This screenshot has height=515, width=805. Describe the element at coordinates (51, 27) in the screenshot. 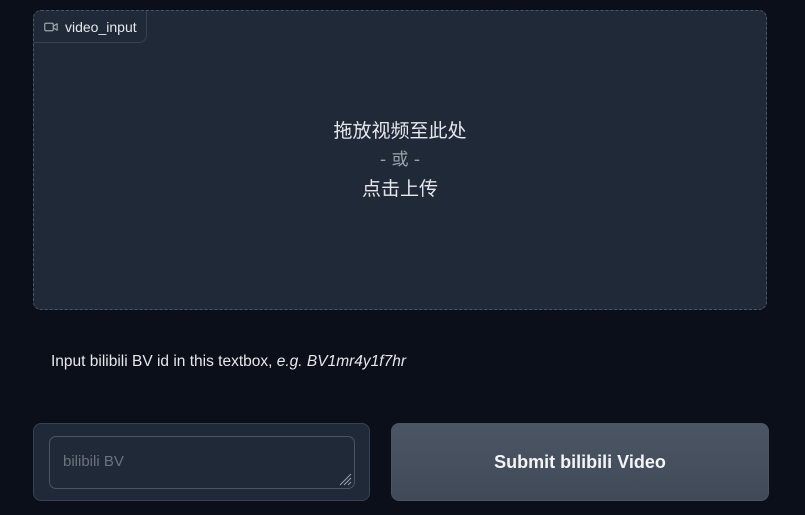

I see `video-camera-icon` at that location.